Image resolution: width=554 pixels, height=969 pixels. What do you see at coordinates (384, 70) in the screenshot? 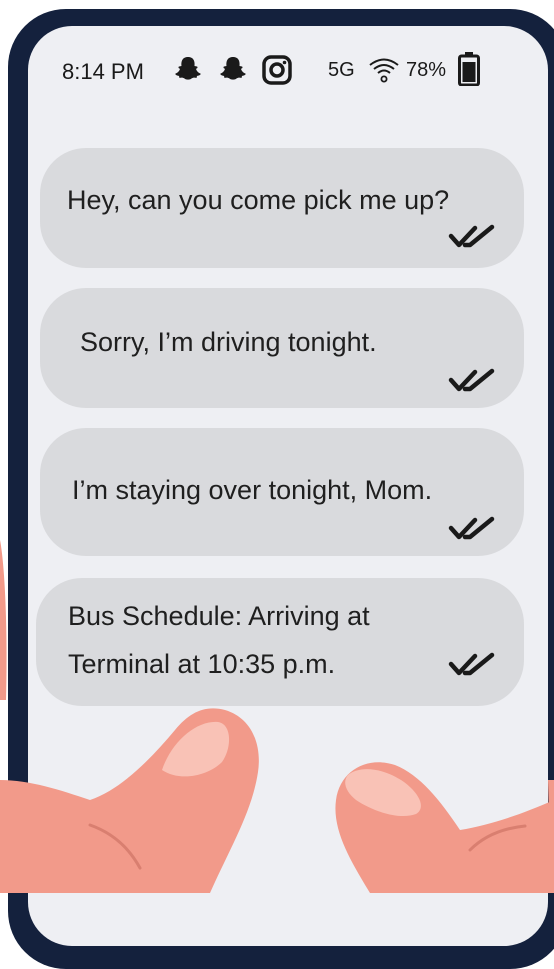
I see `wifi-icon` at bounding box center [384, 70].